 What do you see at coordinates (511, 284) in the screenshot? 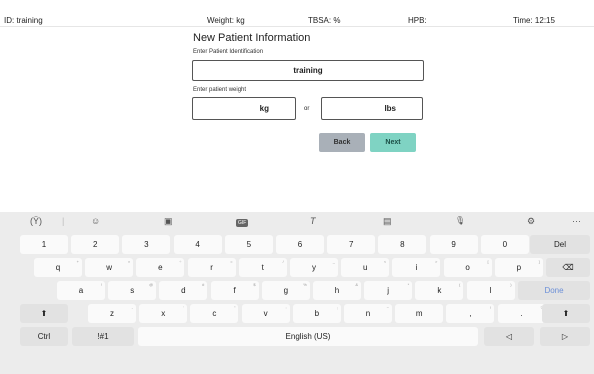
I see `key-l-secondary-label: )` at bounding box center [511, 284].